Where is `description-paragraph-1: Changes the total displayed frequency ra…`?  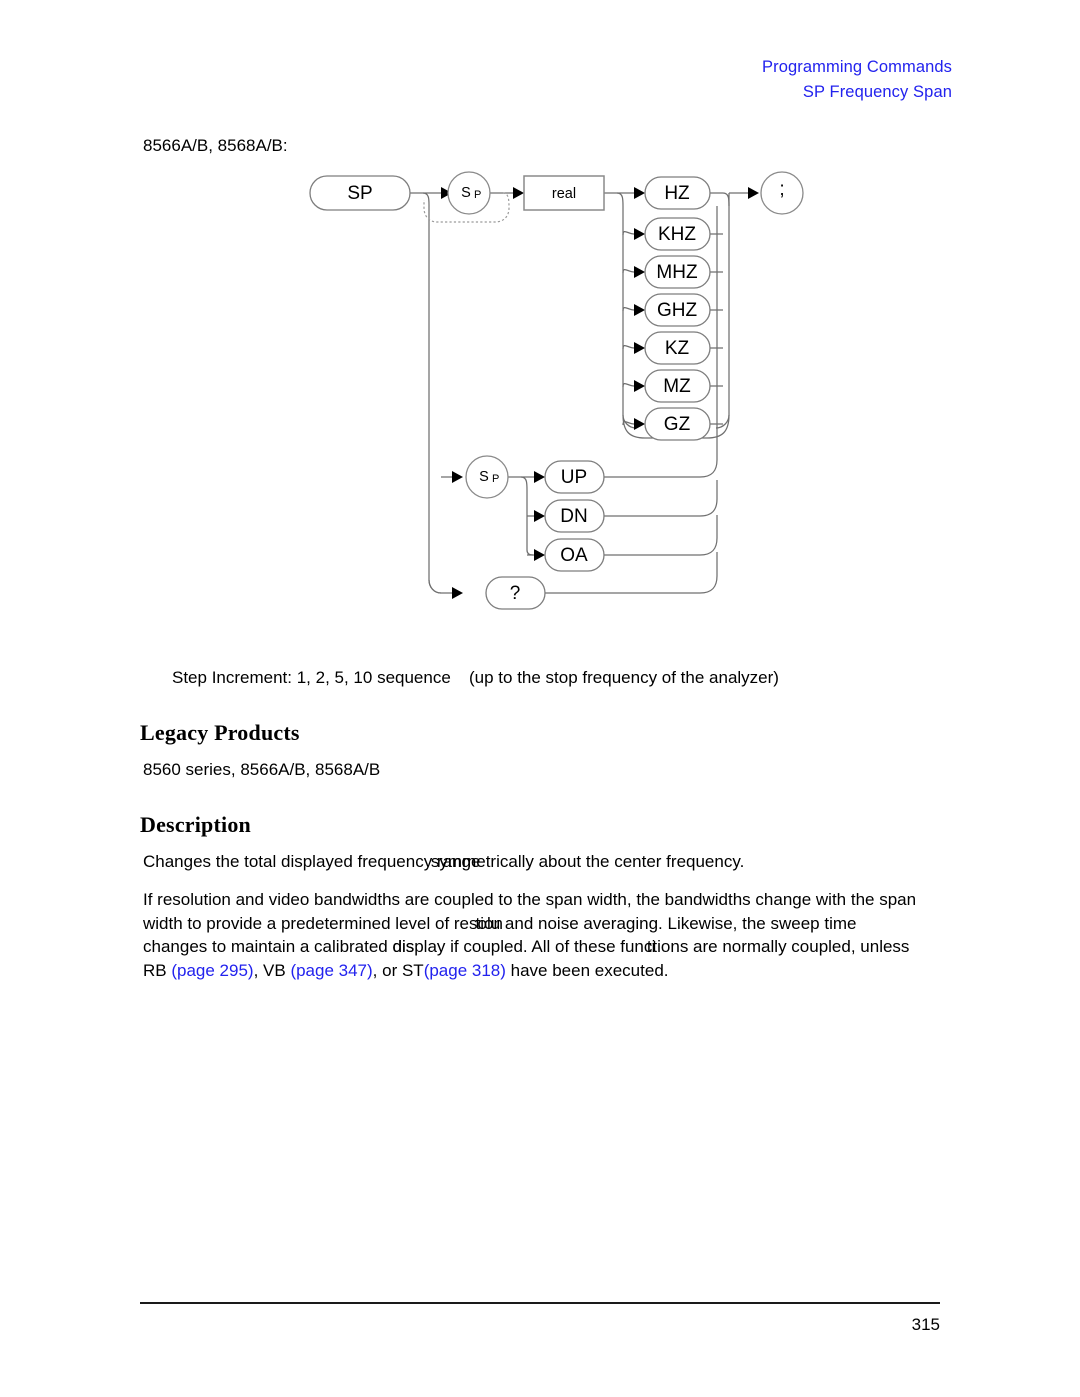
description-paragraph-1: Changes the total displayed frequency ra… is located at coordinates (443, 862).